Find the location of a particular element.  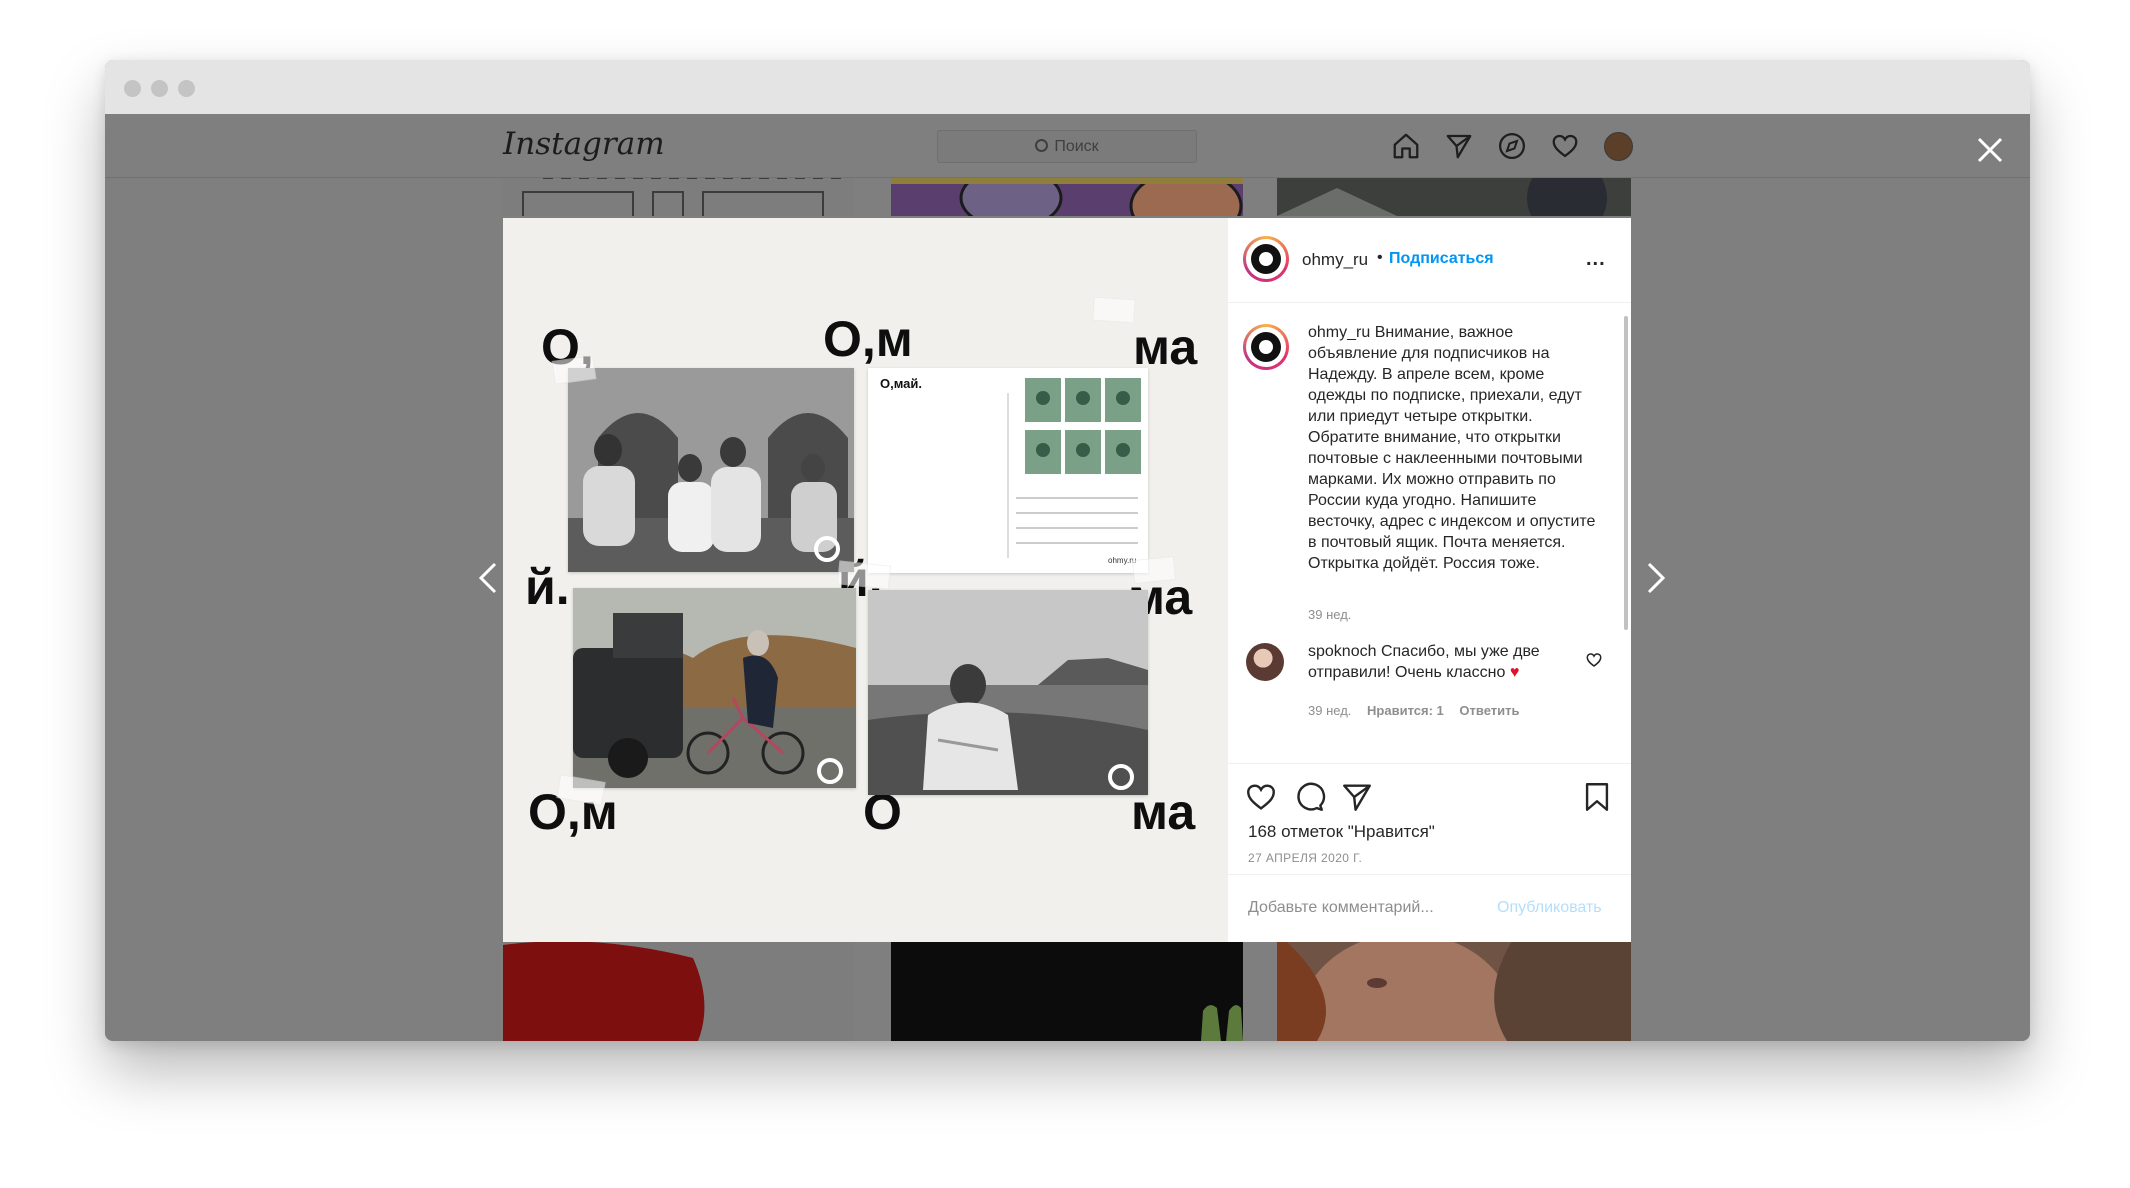

comment-likes: Нравится: 1 is located at coordinates (1405, 710).